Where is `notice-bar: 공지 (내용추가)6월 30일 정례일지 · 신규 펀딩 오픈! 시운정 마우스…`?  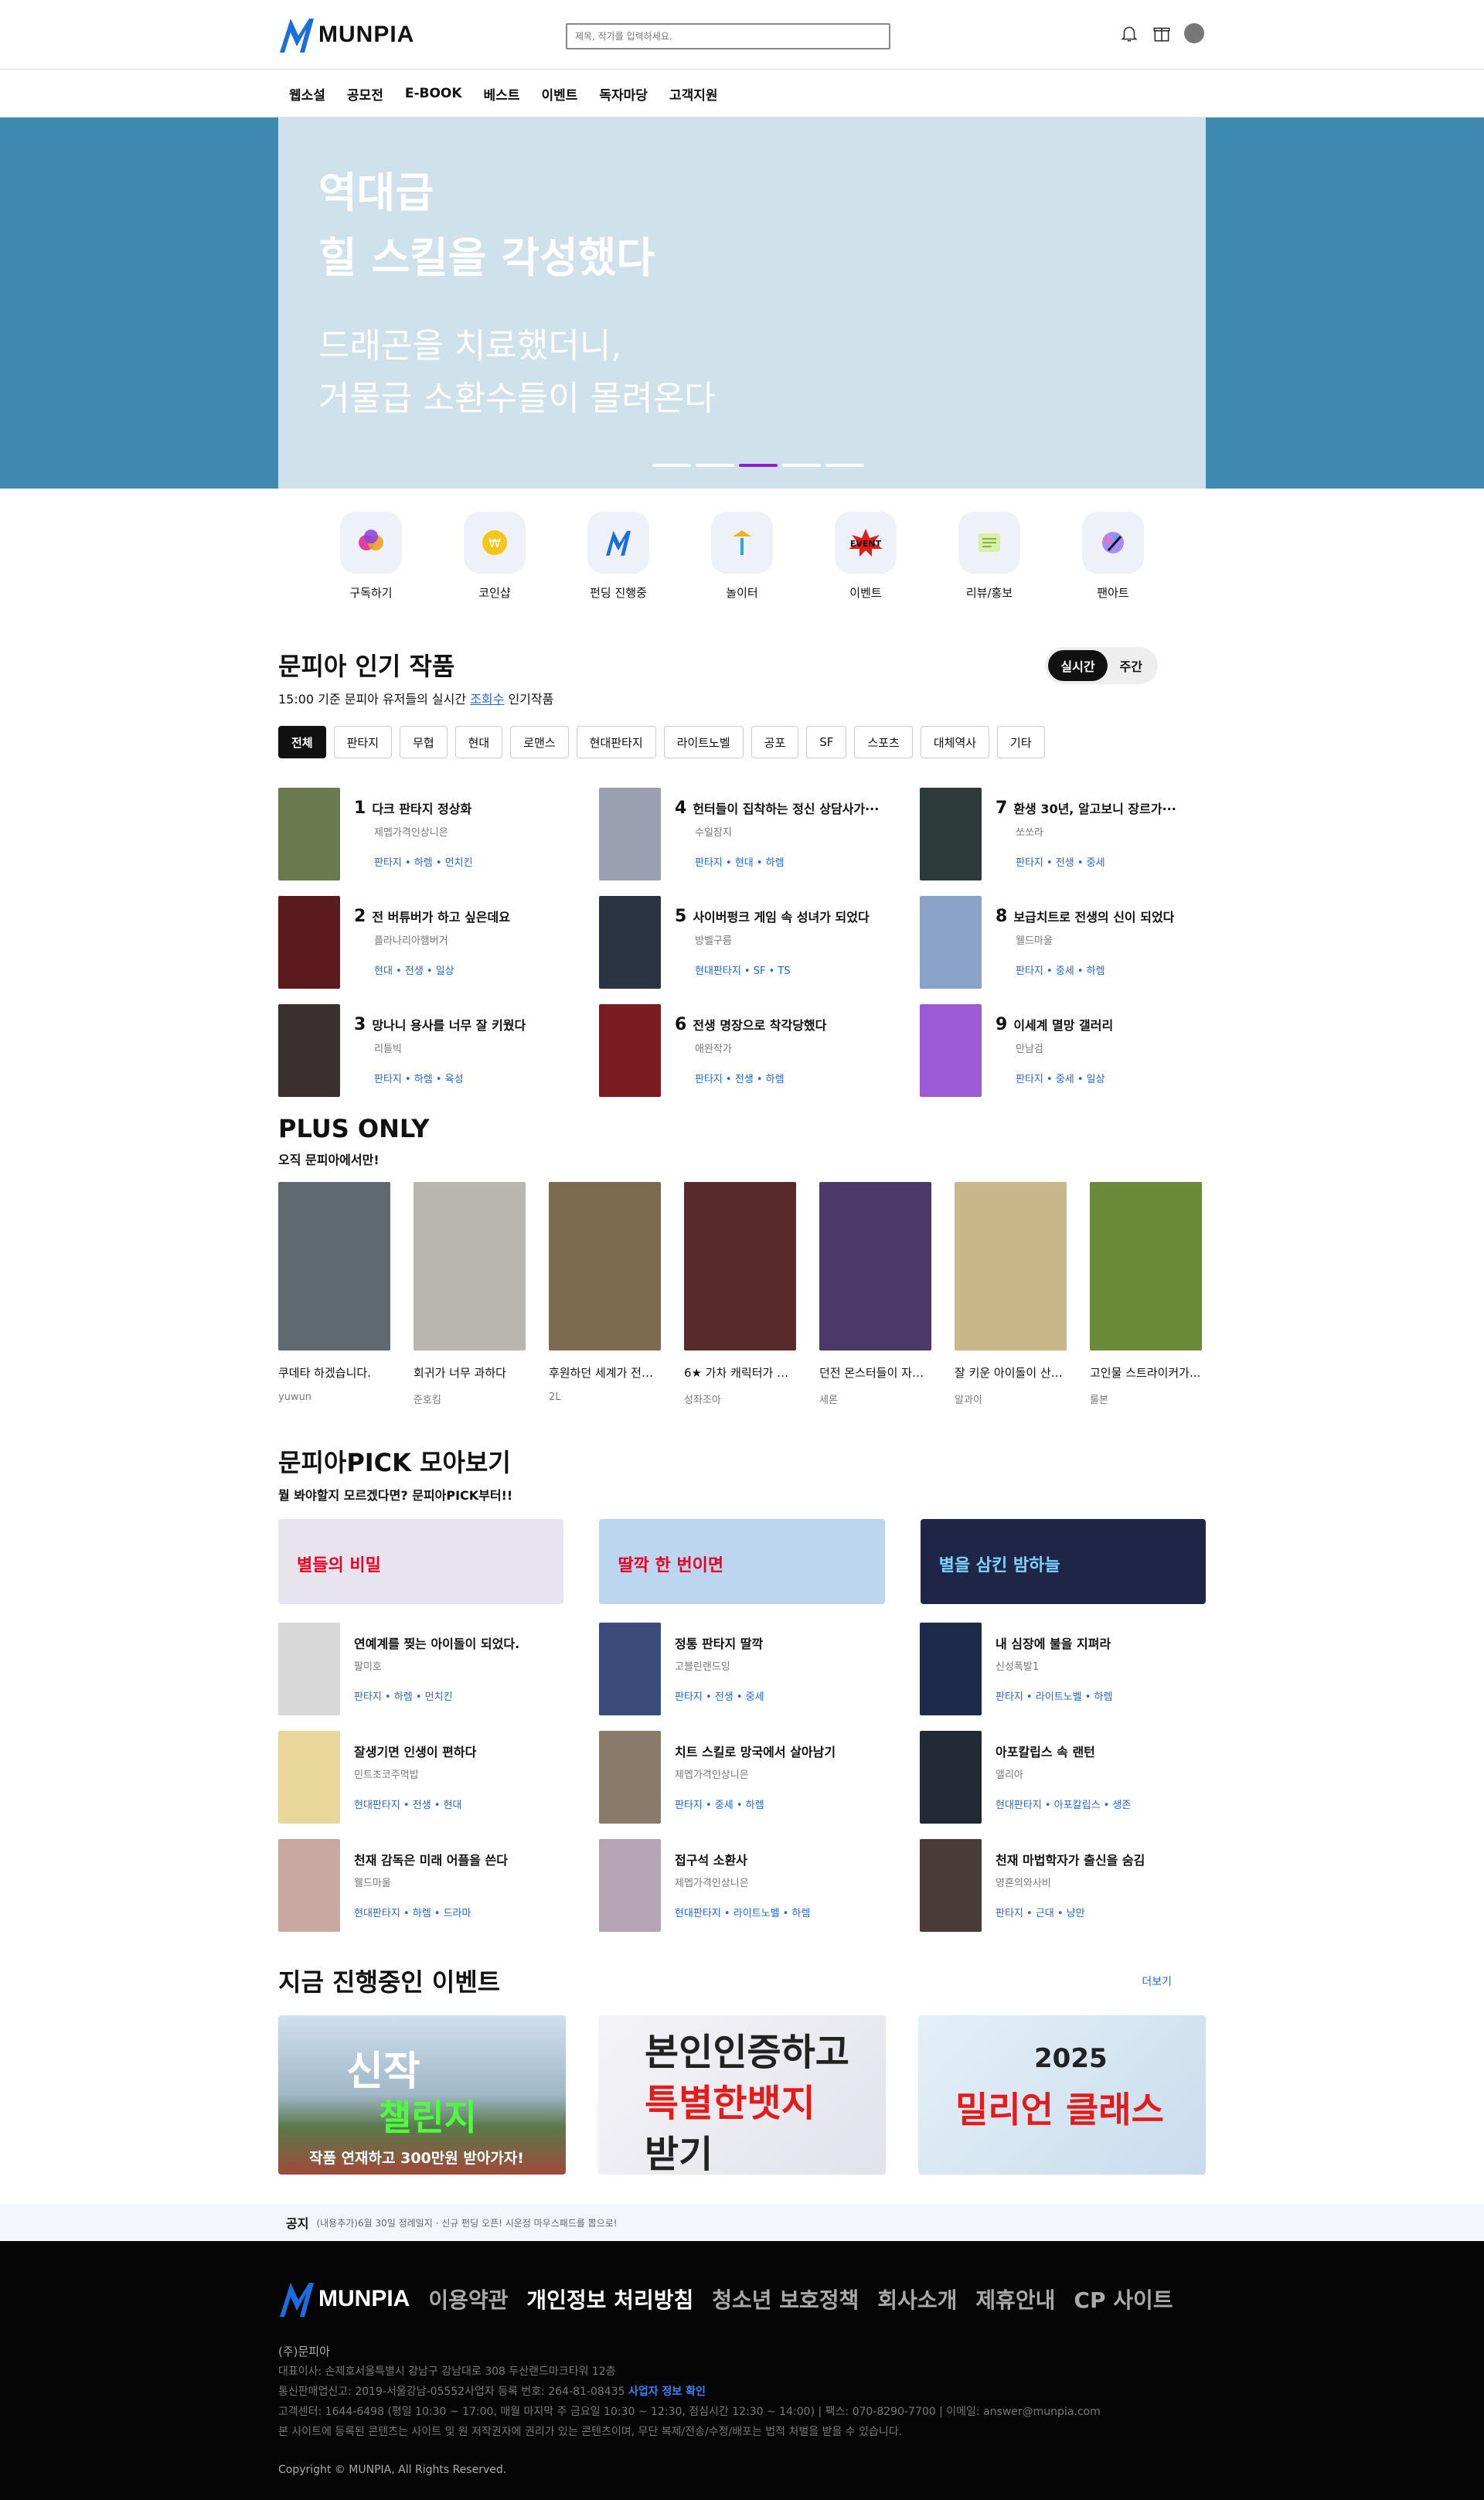
notice-bar: 공지 (내용추가)6월 30일 정례일지 · 신규 펀딩 오픈! 시운정 마우스… is located at coordinates (742, 2223).